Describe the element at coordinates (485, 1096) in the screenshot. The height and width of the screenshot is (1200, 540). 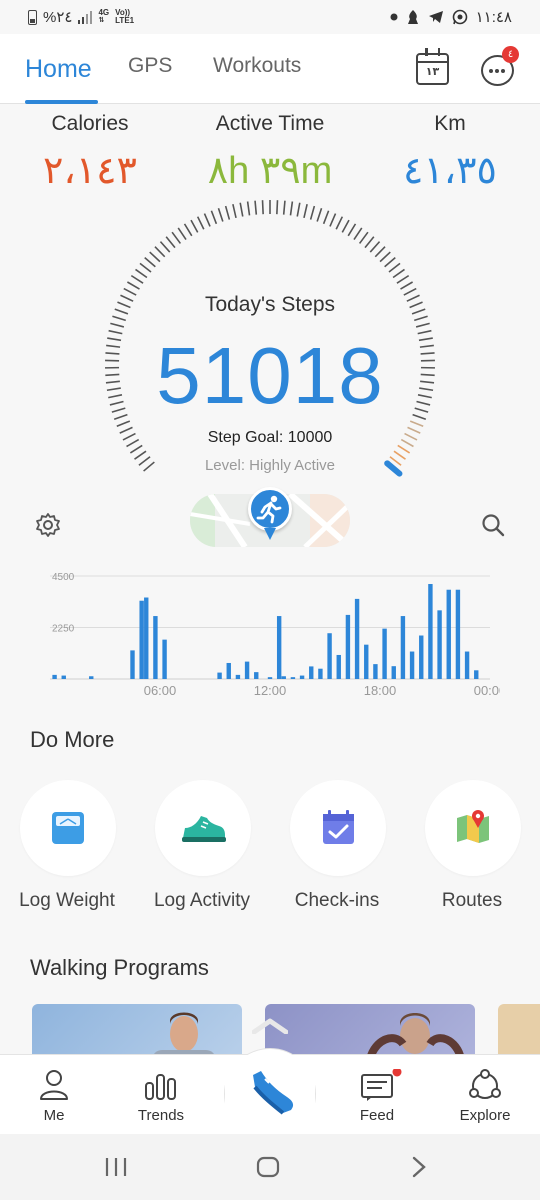
I see `nav-explore: Explore` at that location.